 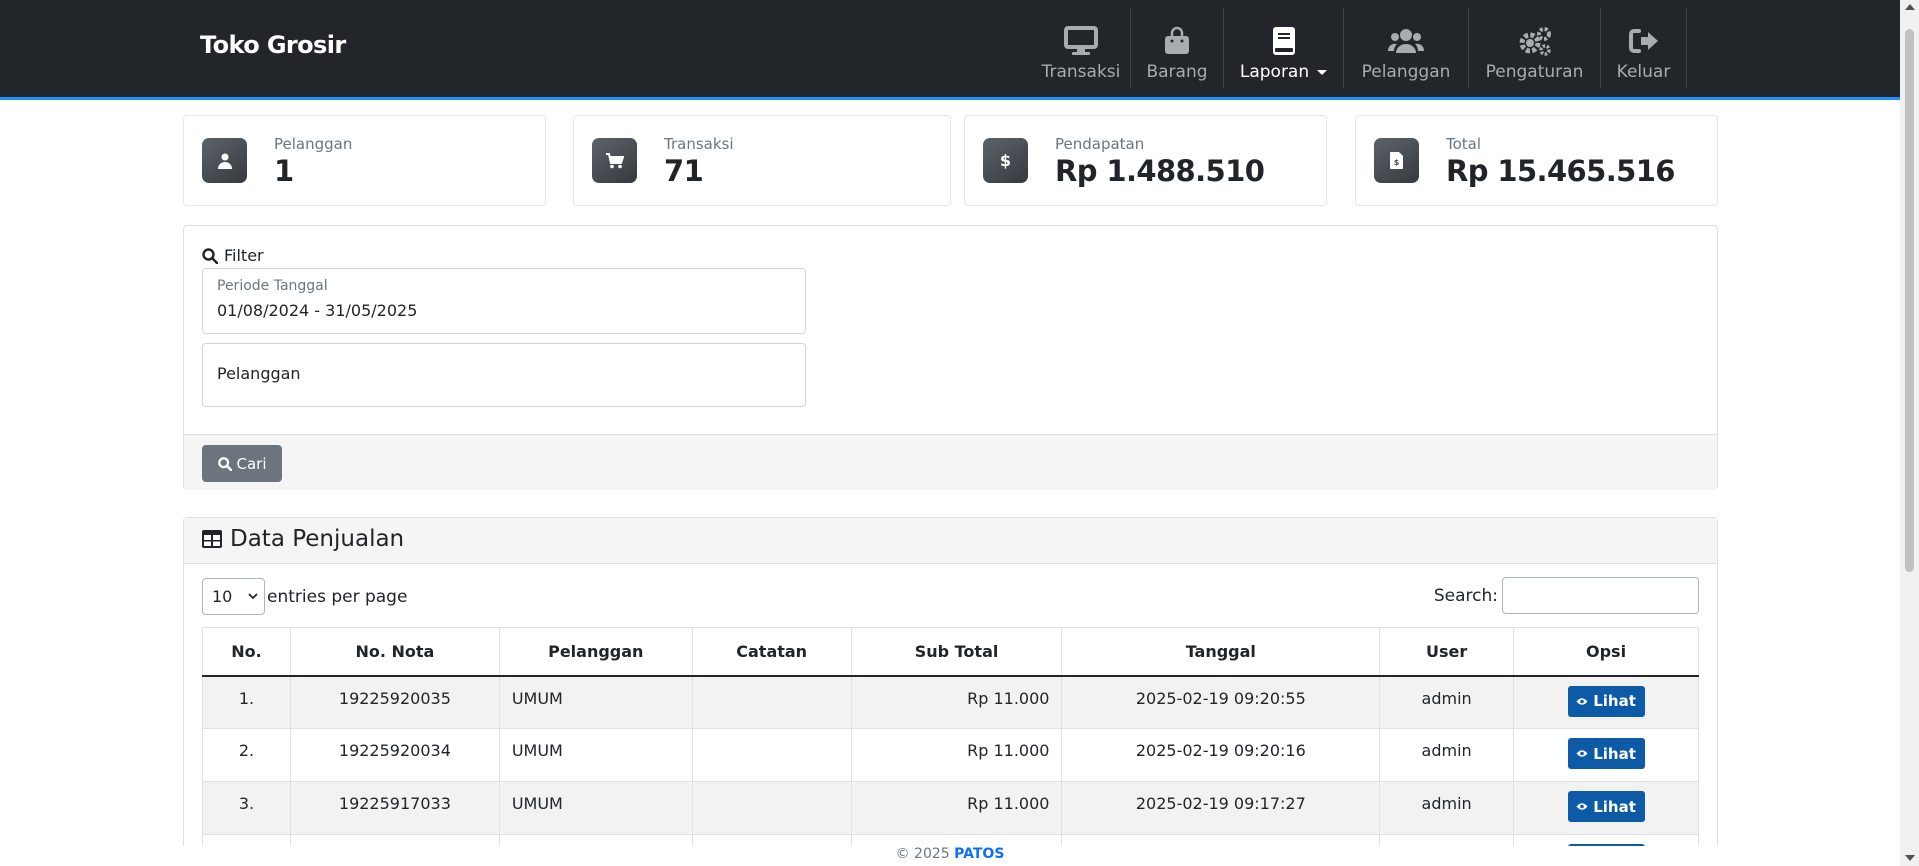 I want to click on column-header: Pelanggan, so click(x=595, y=652).